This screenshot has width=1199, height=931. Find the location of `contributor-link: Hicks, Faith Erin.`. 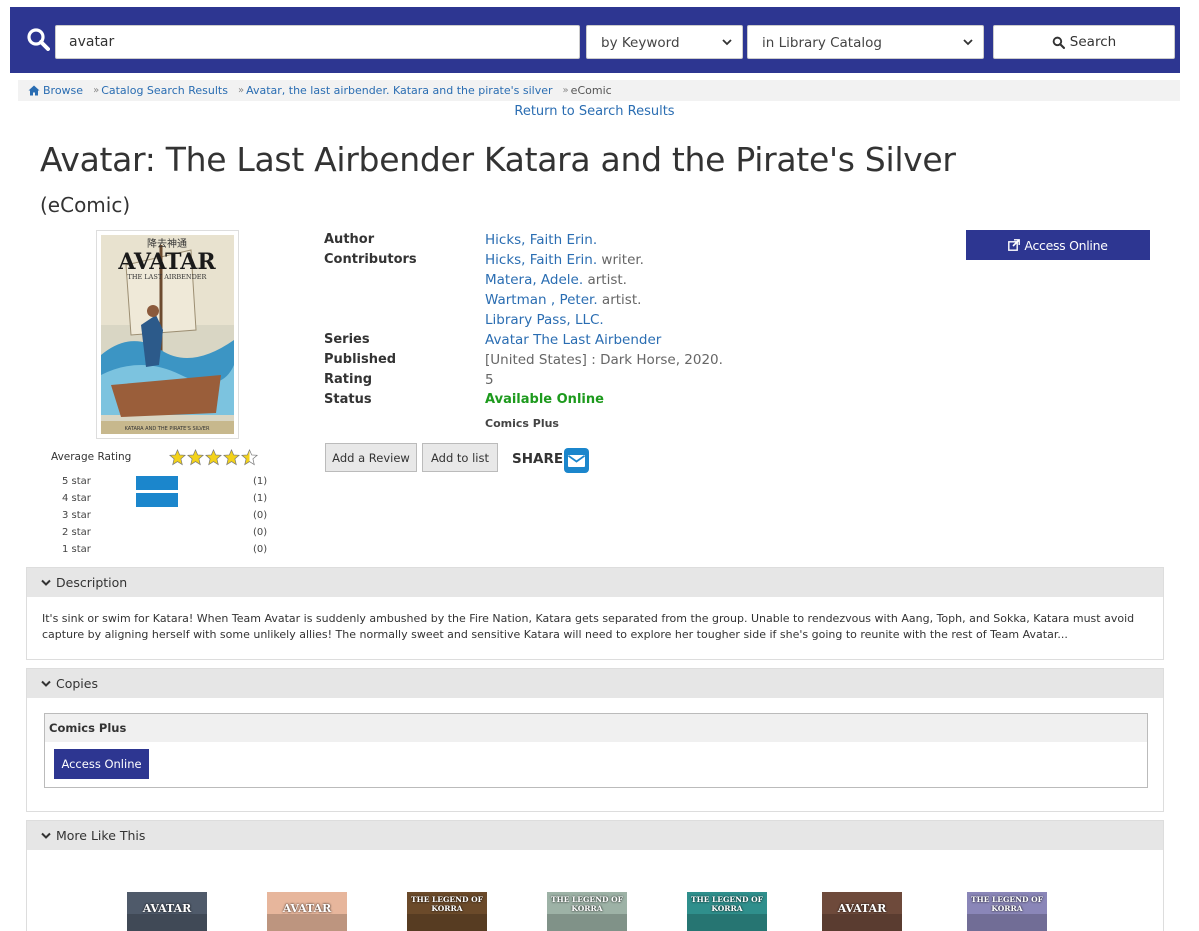

contributor-link: Hicks, Faith Erin. is located at coordinates (541, 260).